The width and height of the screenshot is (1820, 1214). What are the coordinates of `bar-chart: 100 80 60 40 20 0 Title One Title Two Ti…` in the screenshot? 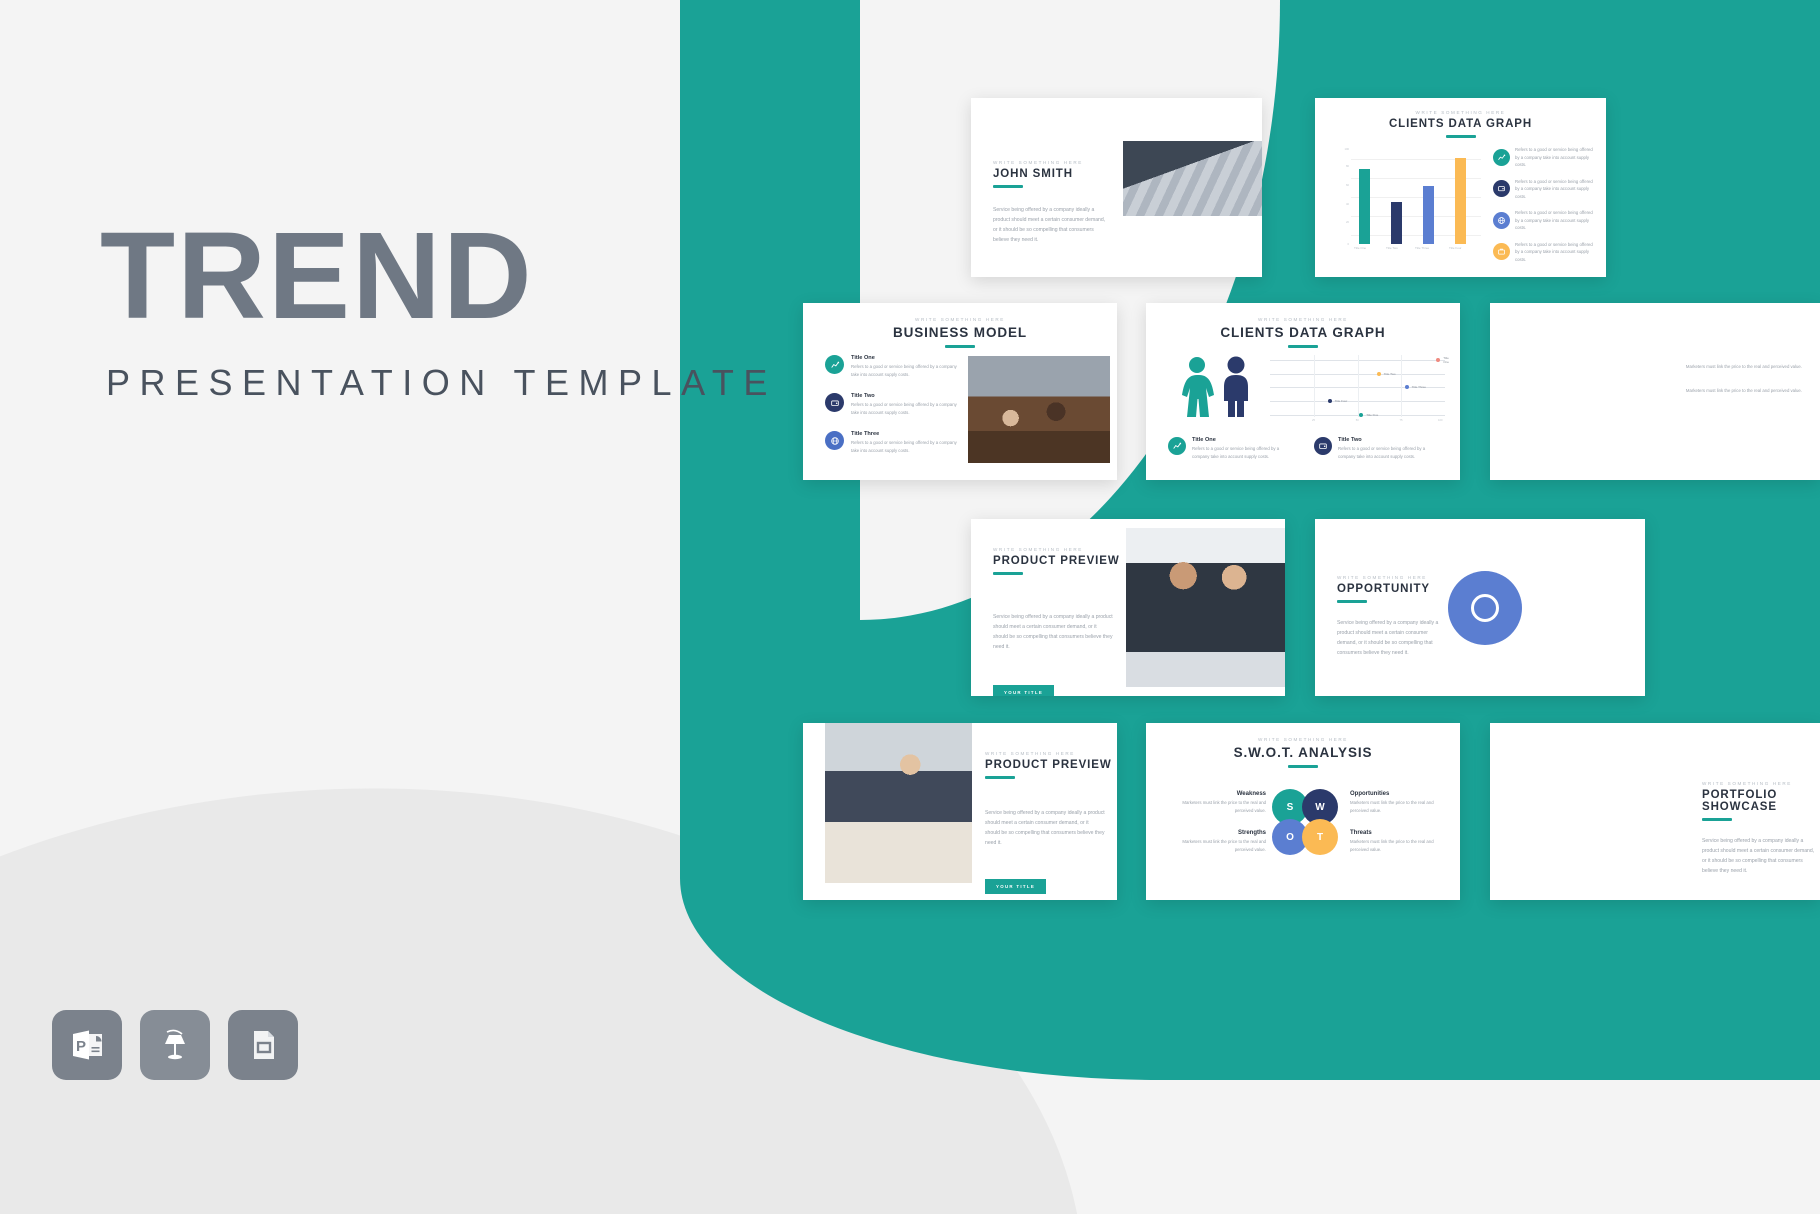 It's located at (1411, 202).